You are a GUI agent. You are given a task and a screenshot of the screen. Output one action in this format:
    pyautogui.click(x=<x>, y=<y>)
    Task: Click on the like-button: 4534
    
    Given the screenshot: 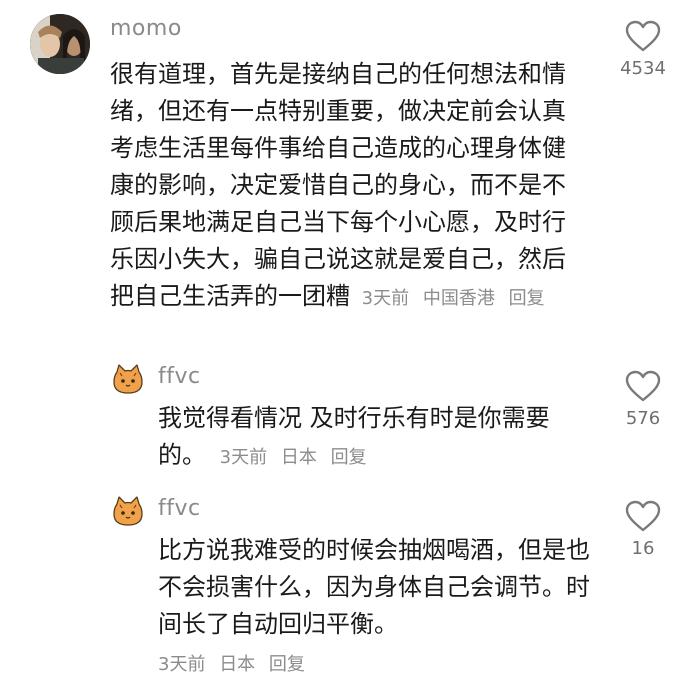 What is the action you would take?
    pyautogui.click(x=643, y=49)
    